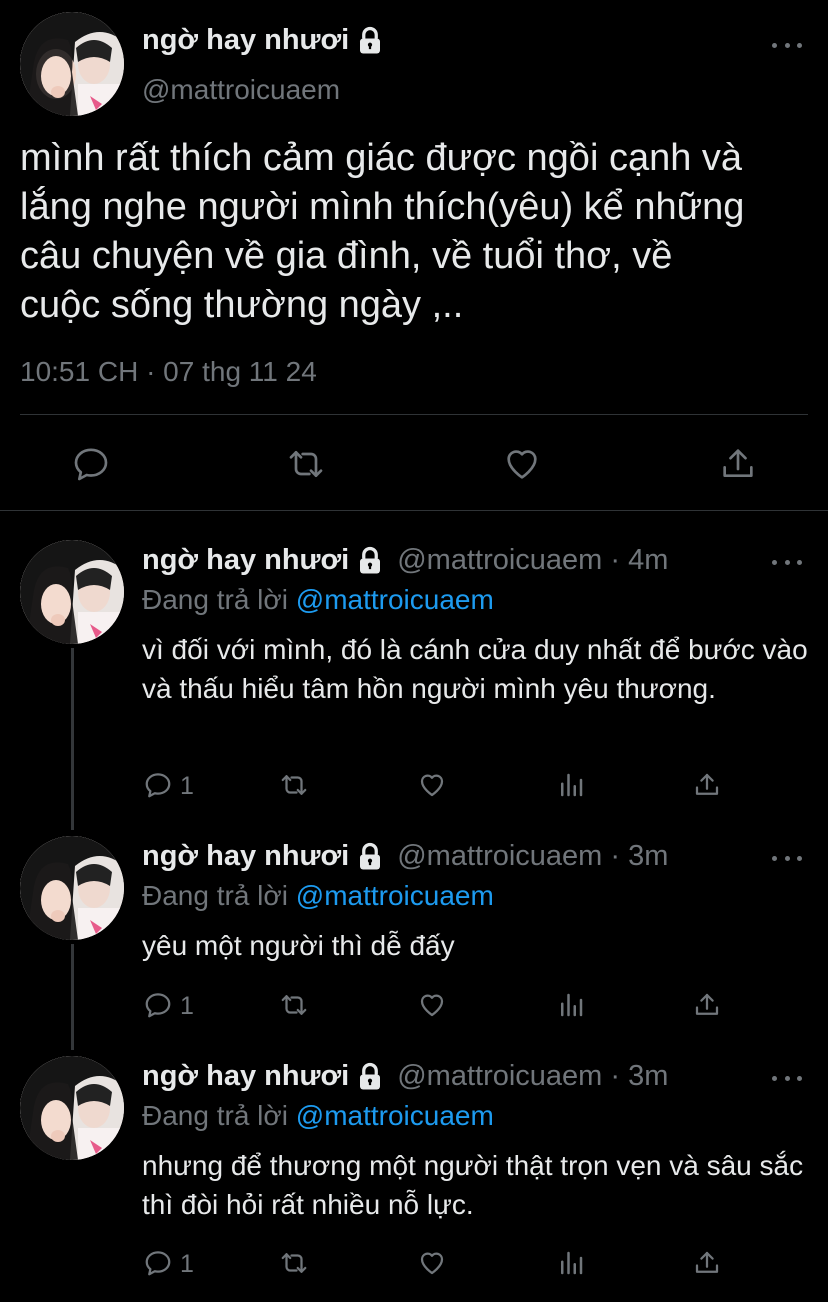  Describe the element at coordinates (168, 372) in the screenshot. I see `tweet-timestamp: 10:51 CH · 07 thg 11 24` at that location.